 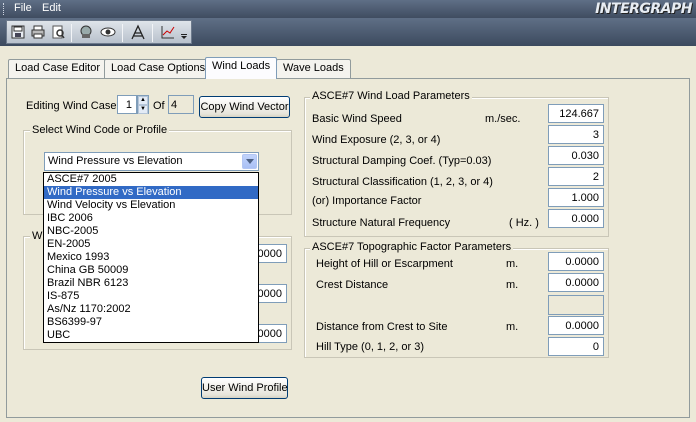 I want to click on wind-case-input: 1, so click(x=127, y=104).